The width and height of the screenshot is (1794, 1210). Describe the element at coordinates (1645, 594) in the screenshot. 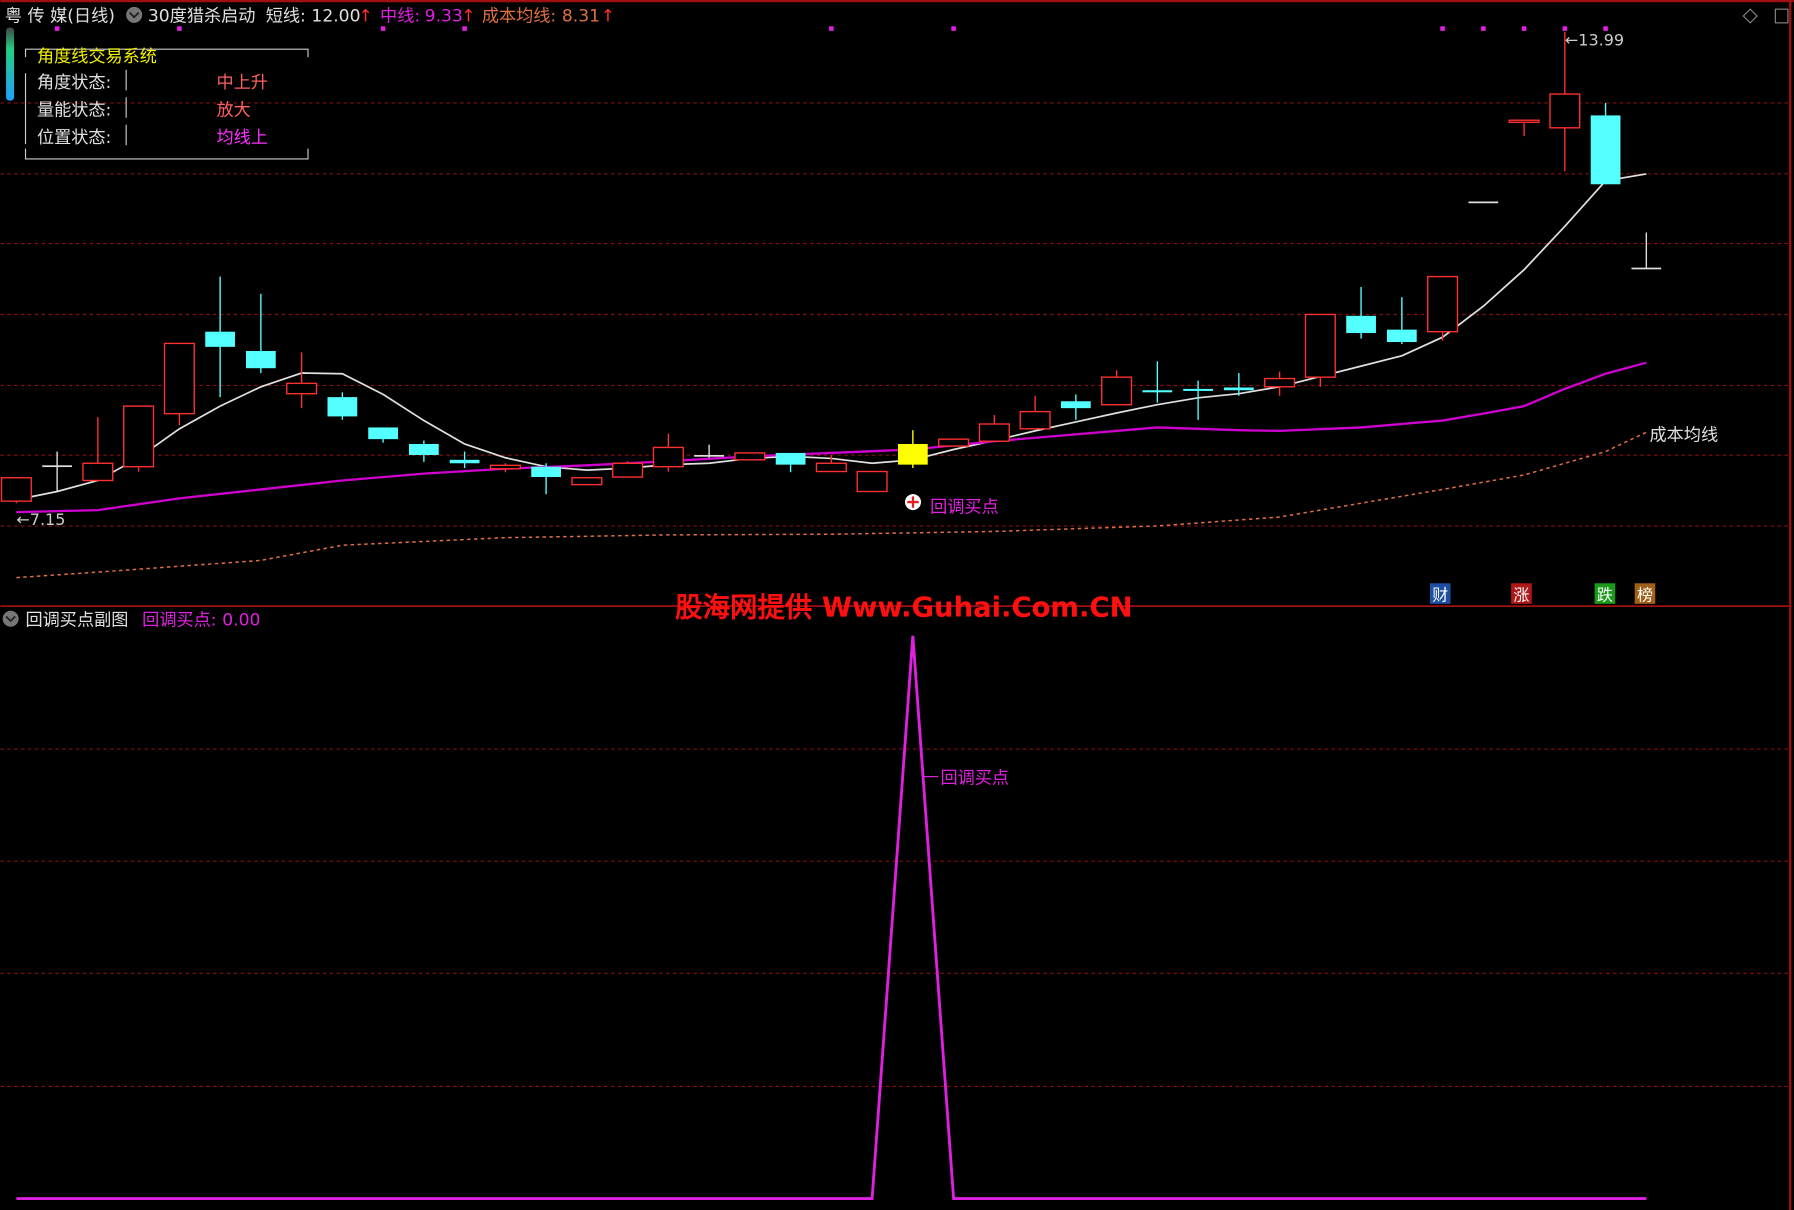

I see `badge-3: 榜` at that location.